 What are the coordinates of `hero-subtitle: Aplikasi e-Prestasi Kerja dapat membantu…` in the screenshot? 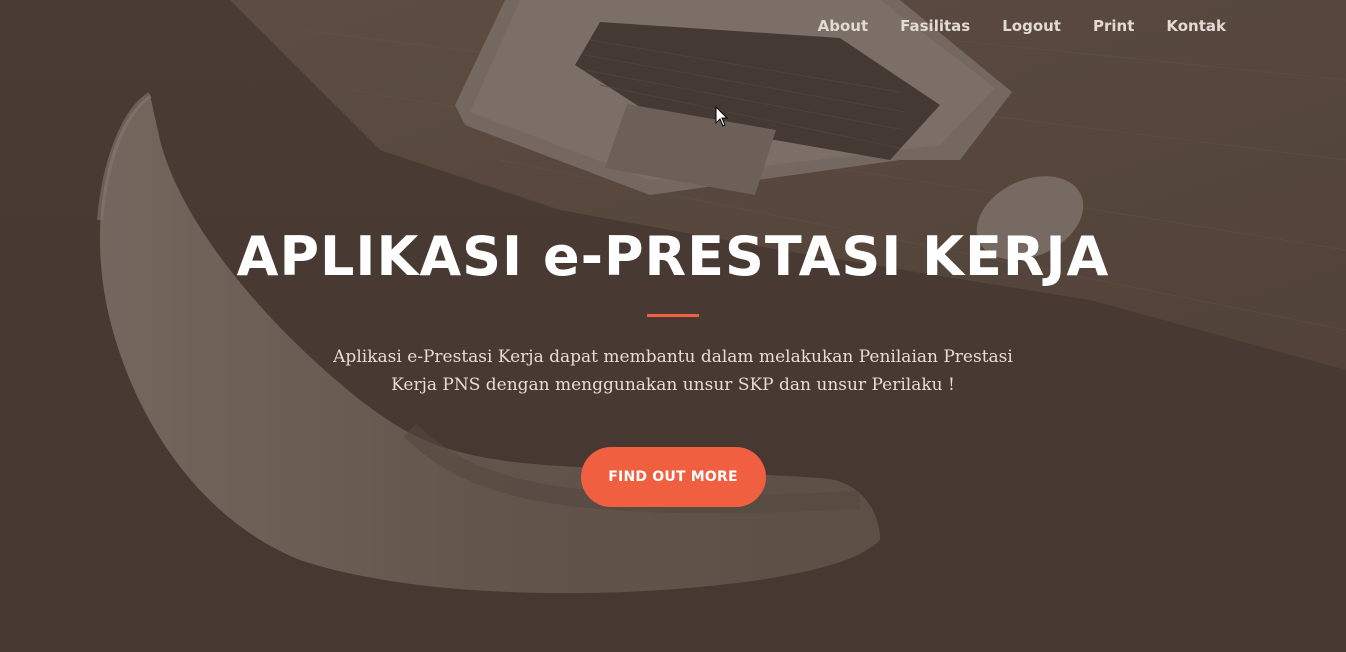 It's located at (673, 371).